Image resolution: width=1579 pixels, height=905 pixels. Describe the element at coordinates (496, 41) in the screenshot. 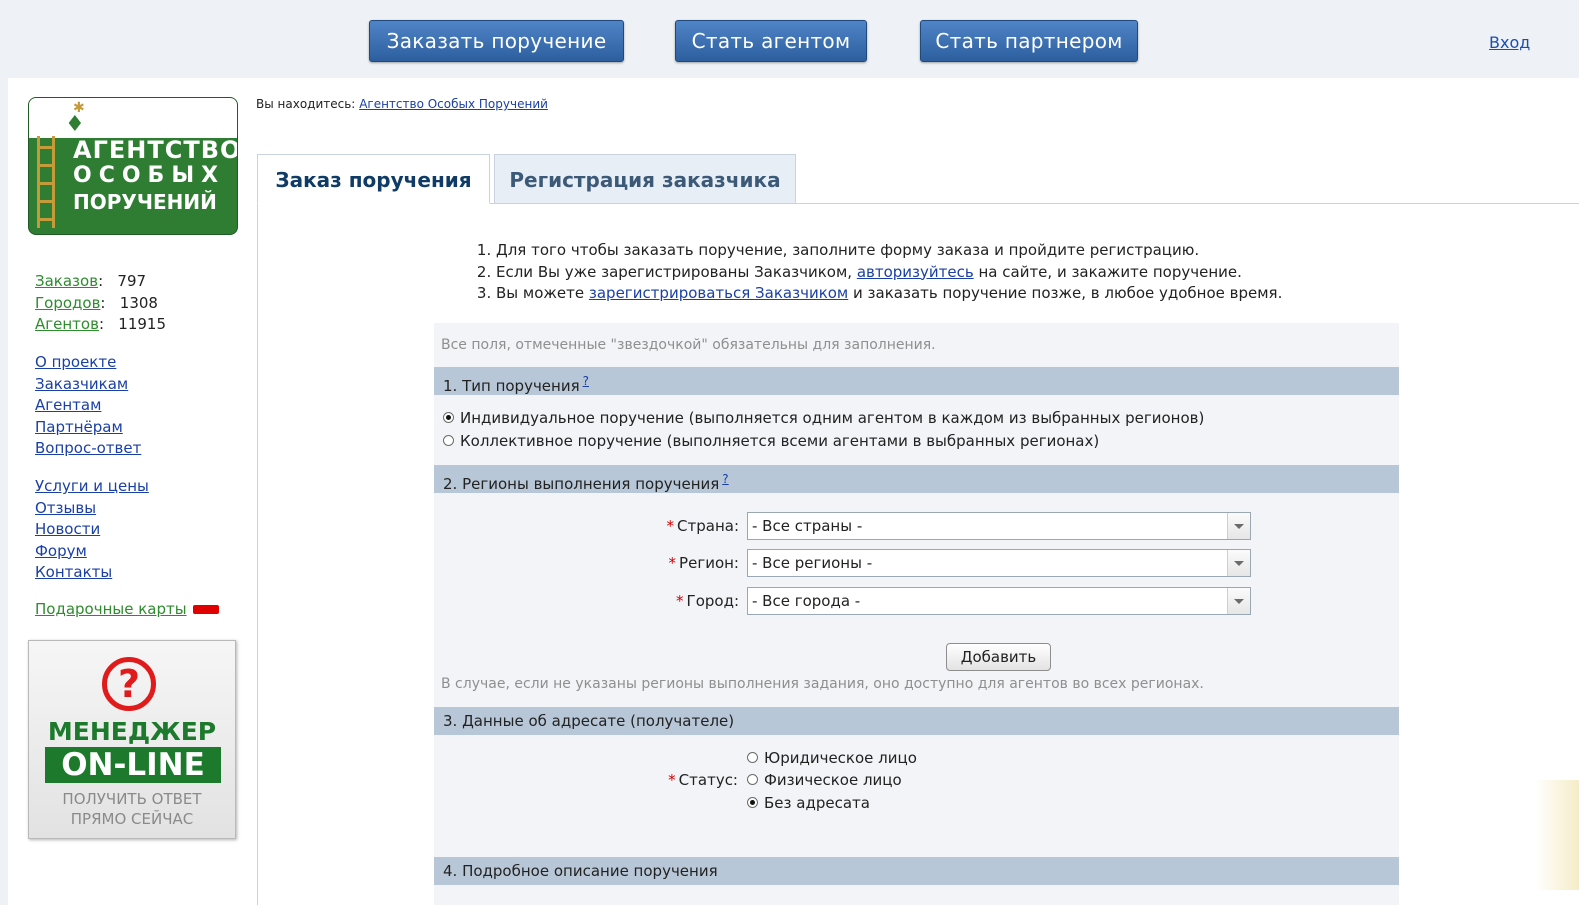

I see `order-task-button: Заказать поручение` at that location.